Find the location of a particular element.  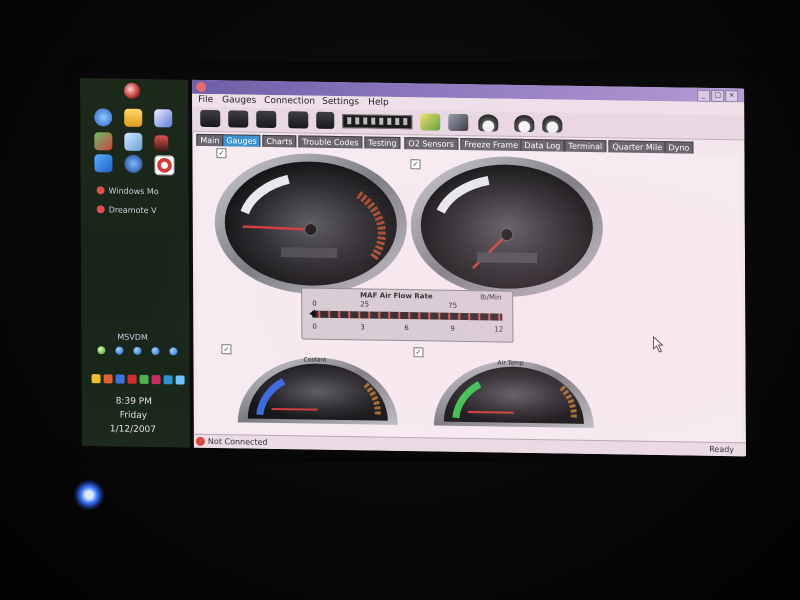

toolbar-digital-display is located at coordinates (377, 122).